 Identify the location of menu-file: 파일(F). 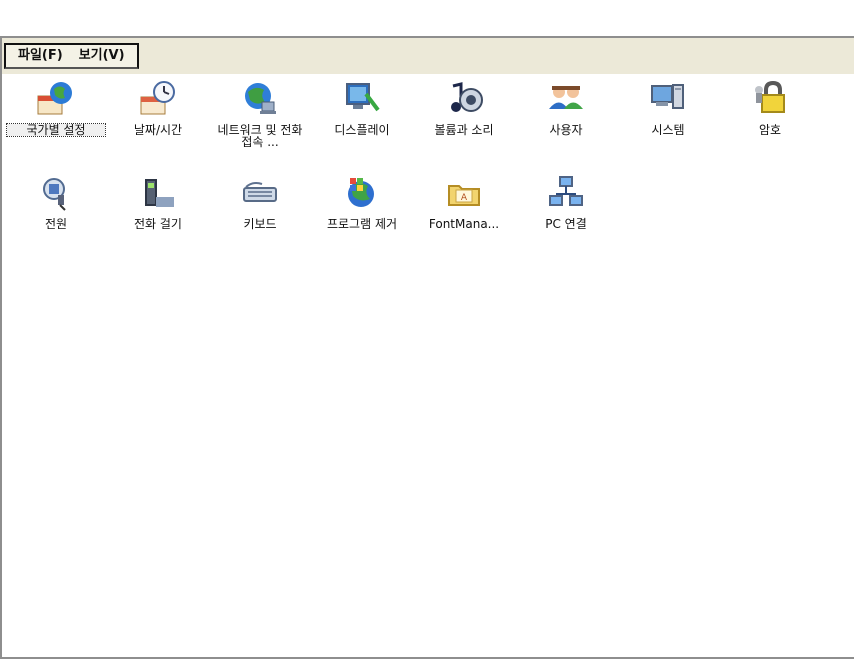
(40, 56).